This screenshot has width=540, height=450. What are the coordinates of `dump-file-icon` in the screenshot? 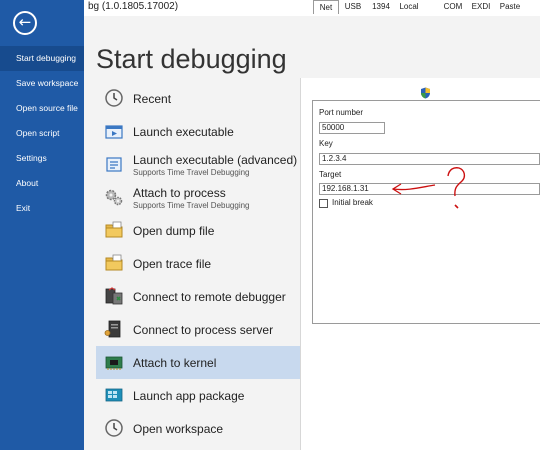 It's located at (114, 229).